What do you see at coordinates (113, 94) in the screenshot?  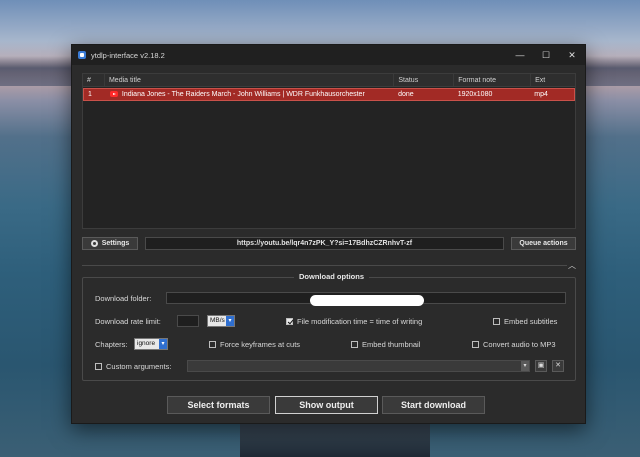 I see `youtube-icon` at bounding box center [113, 94].